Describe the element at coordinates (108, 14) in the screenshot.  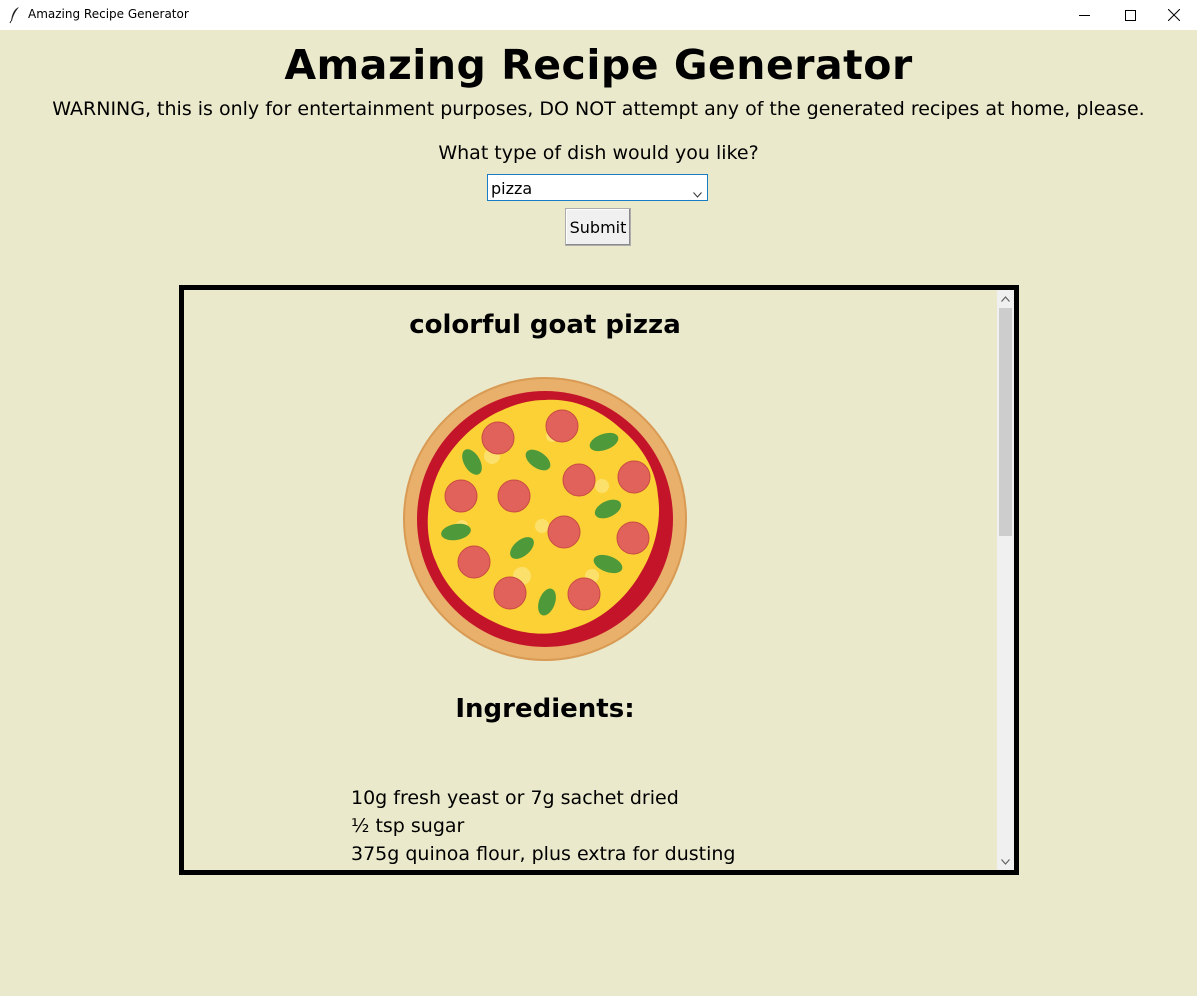
I see `window-title: Amazing Recipe Generator` at that location.